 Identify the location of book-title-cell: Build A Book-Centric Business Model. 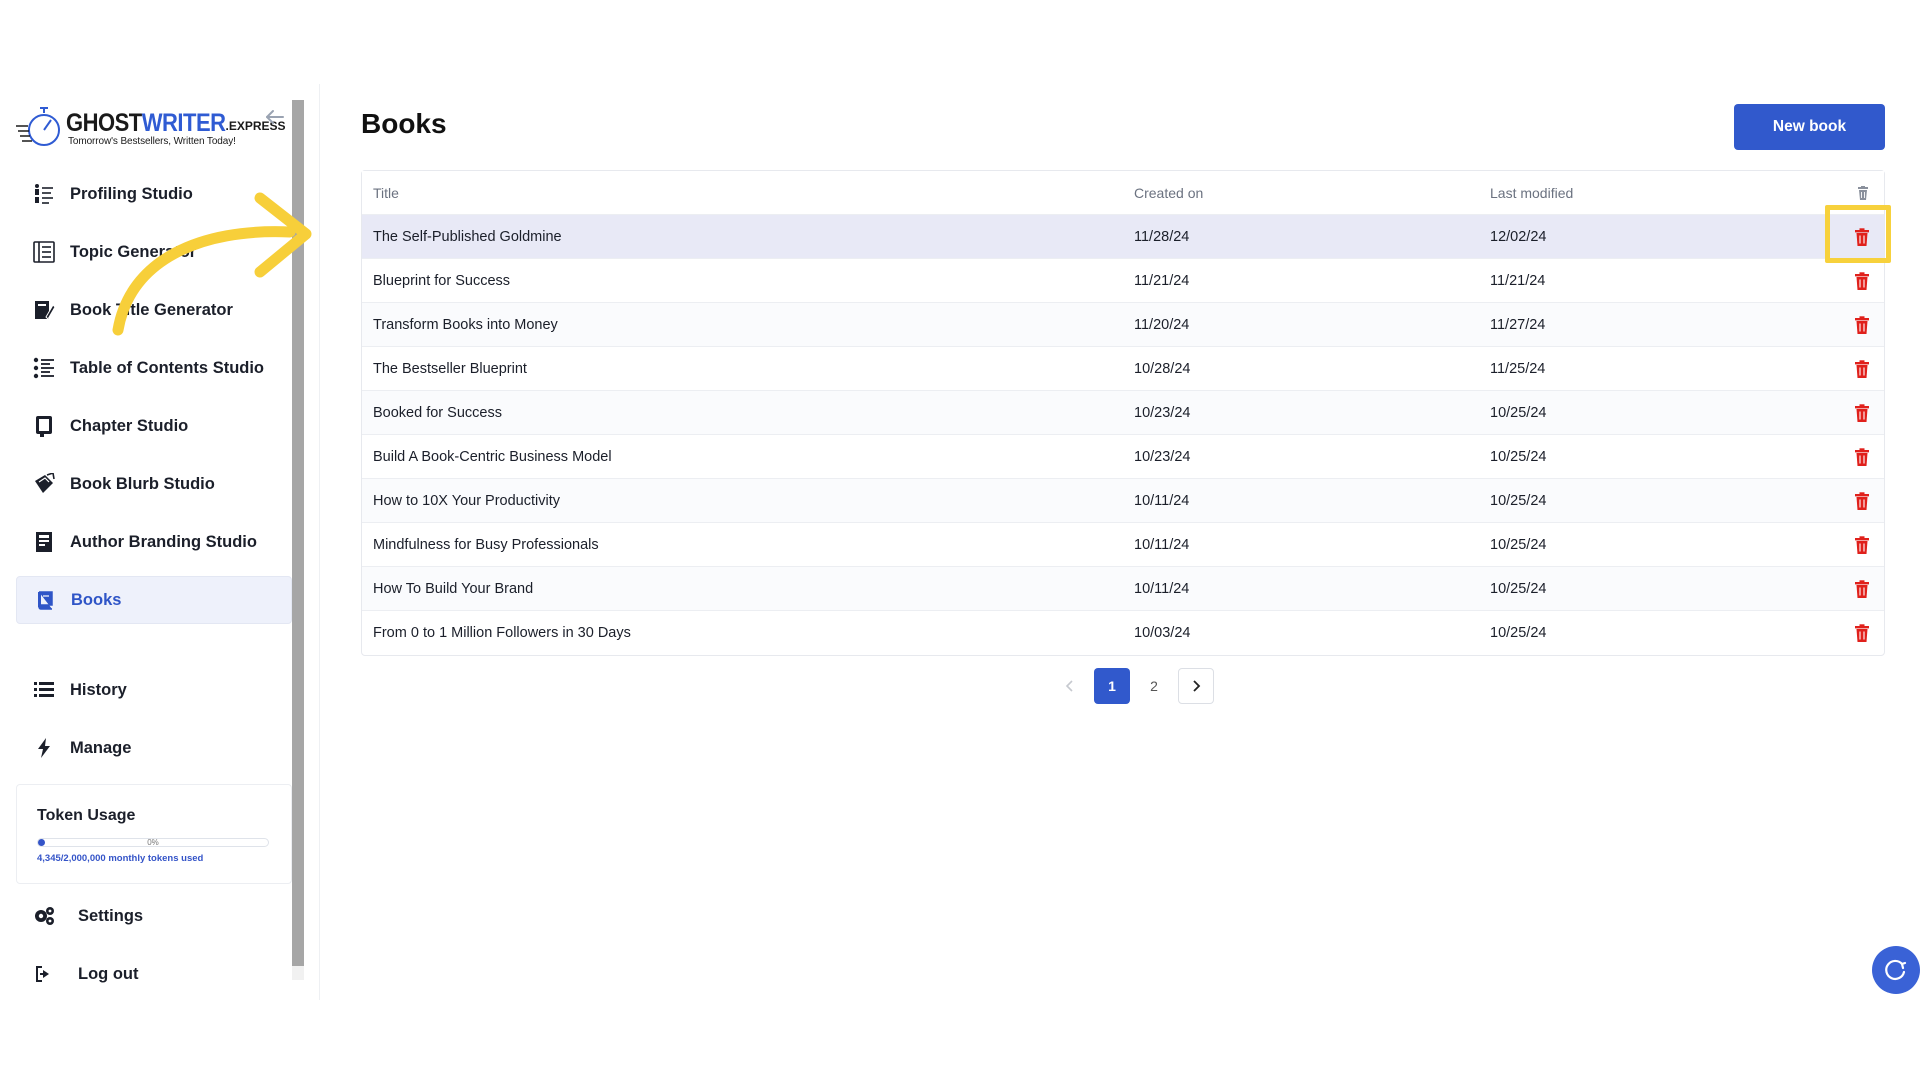
(492, 457).